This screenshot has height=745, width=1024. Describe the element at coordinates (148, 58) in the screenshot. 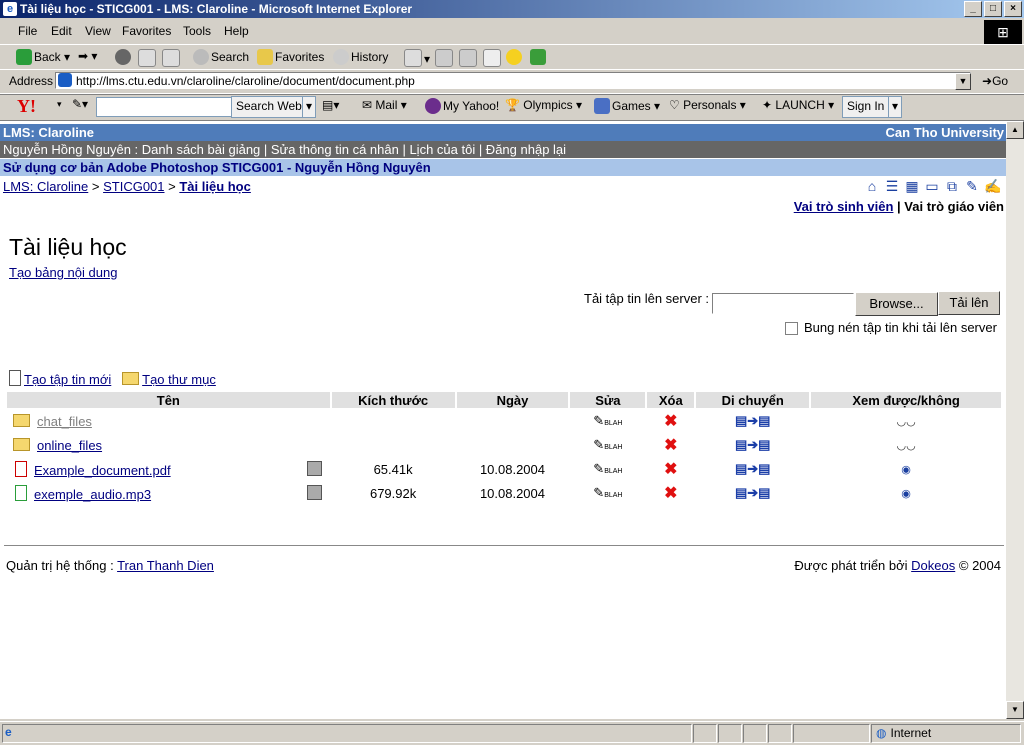

I see `refresh-icon` at that location.